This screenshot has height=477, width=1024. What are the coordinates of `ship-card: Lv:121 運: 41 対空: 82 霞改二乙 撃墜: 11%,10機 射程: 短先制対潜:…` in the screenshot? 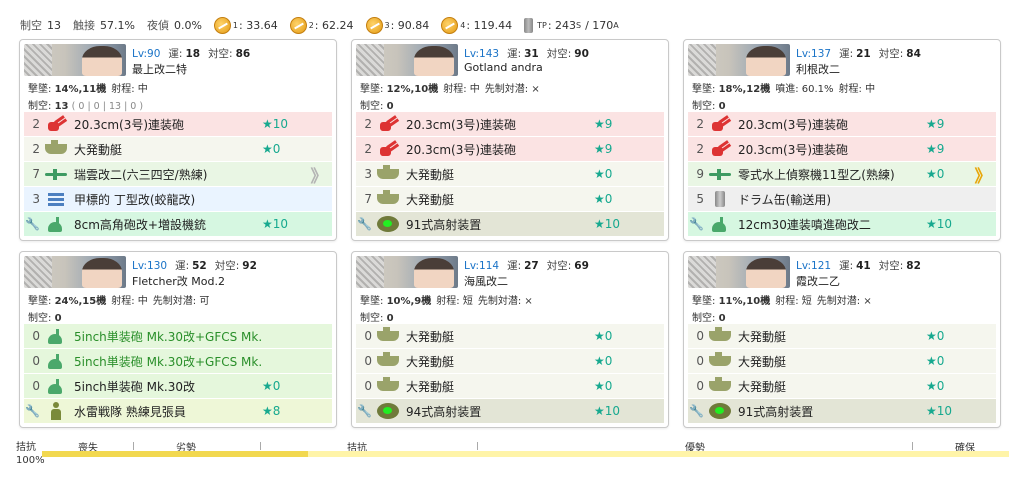 It's located at (842, 339).